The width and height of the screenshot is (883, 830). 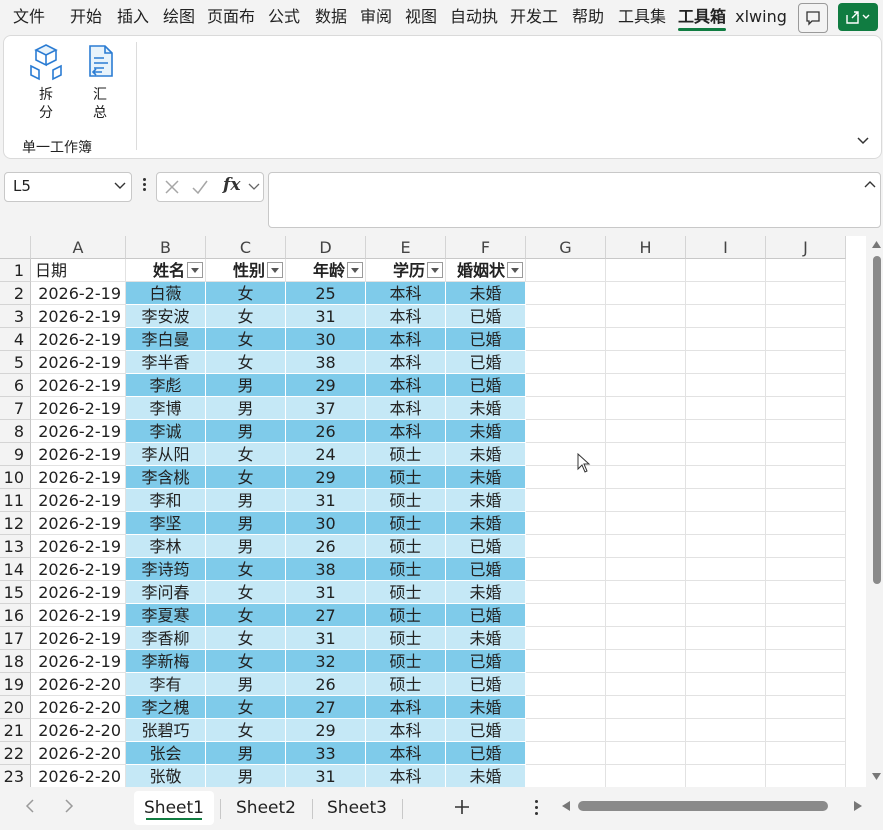 I want to click on scroll-right-icon, so click(x=858, y=806).